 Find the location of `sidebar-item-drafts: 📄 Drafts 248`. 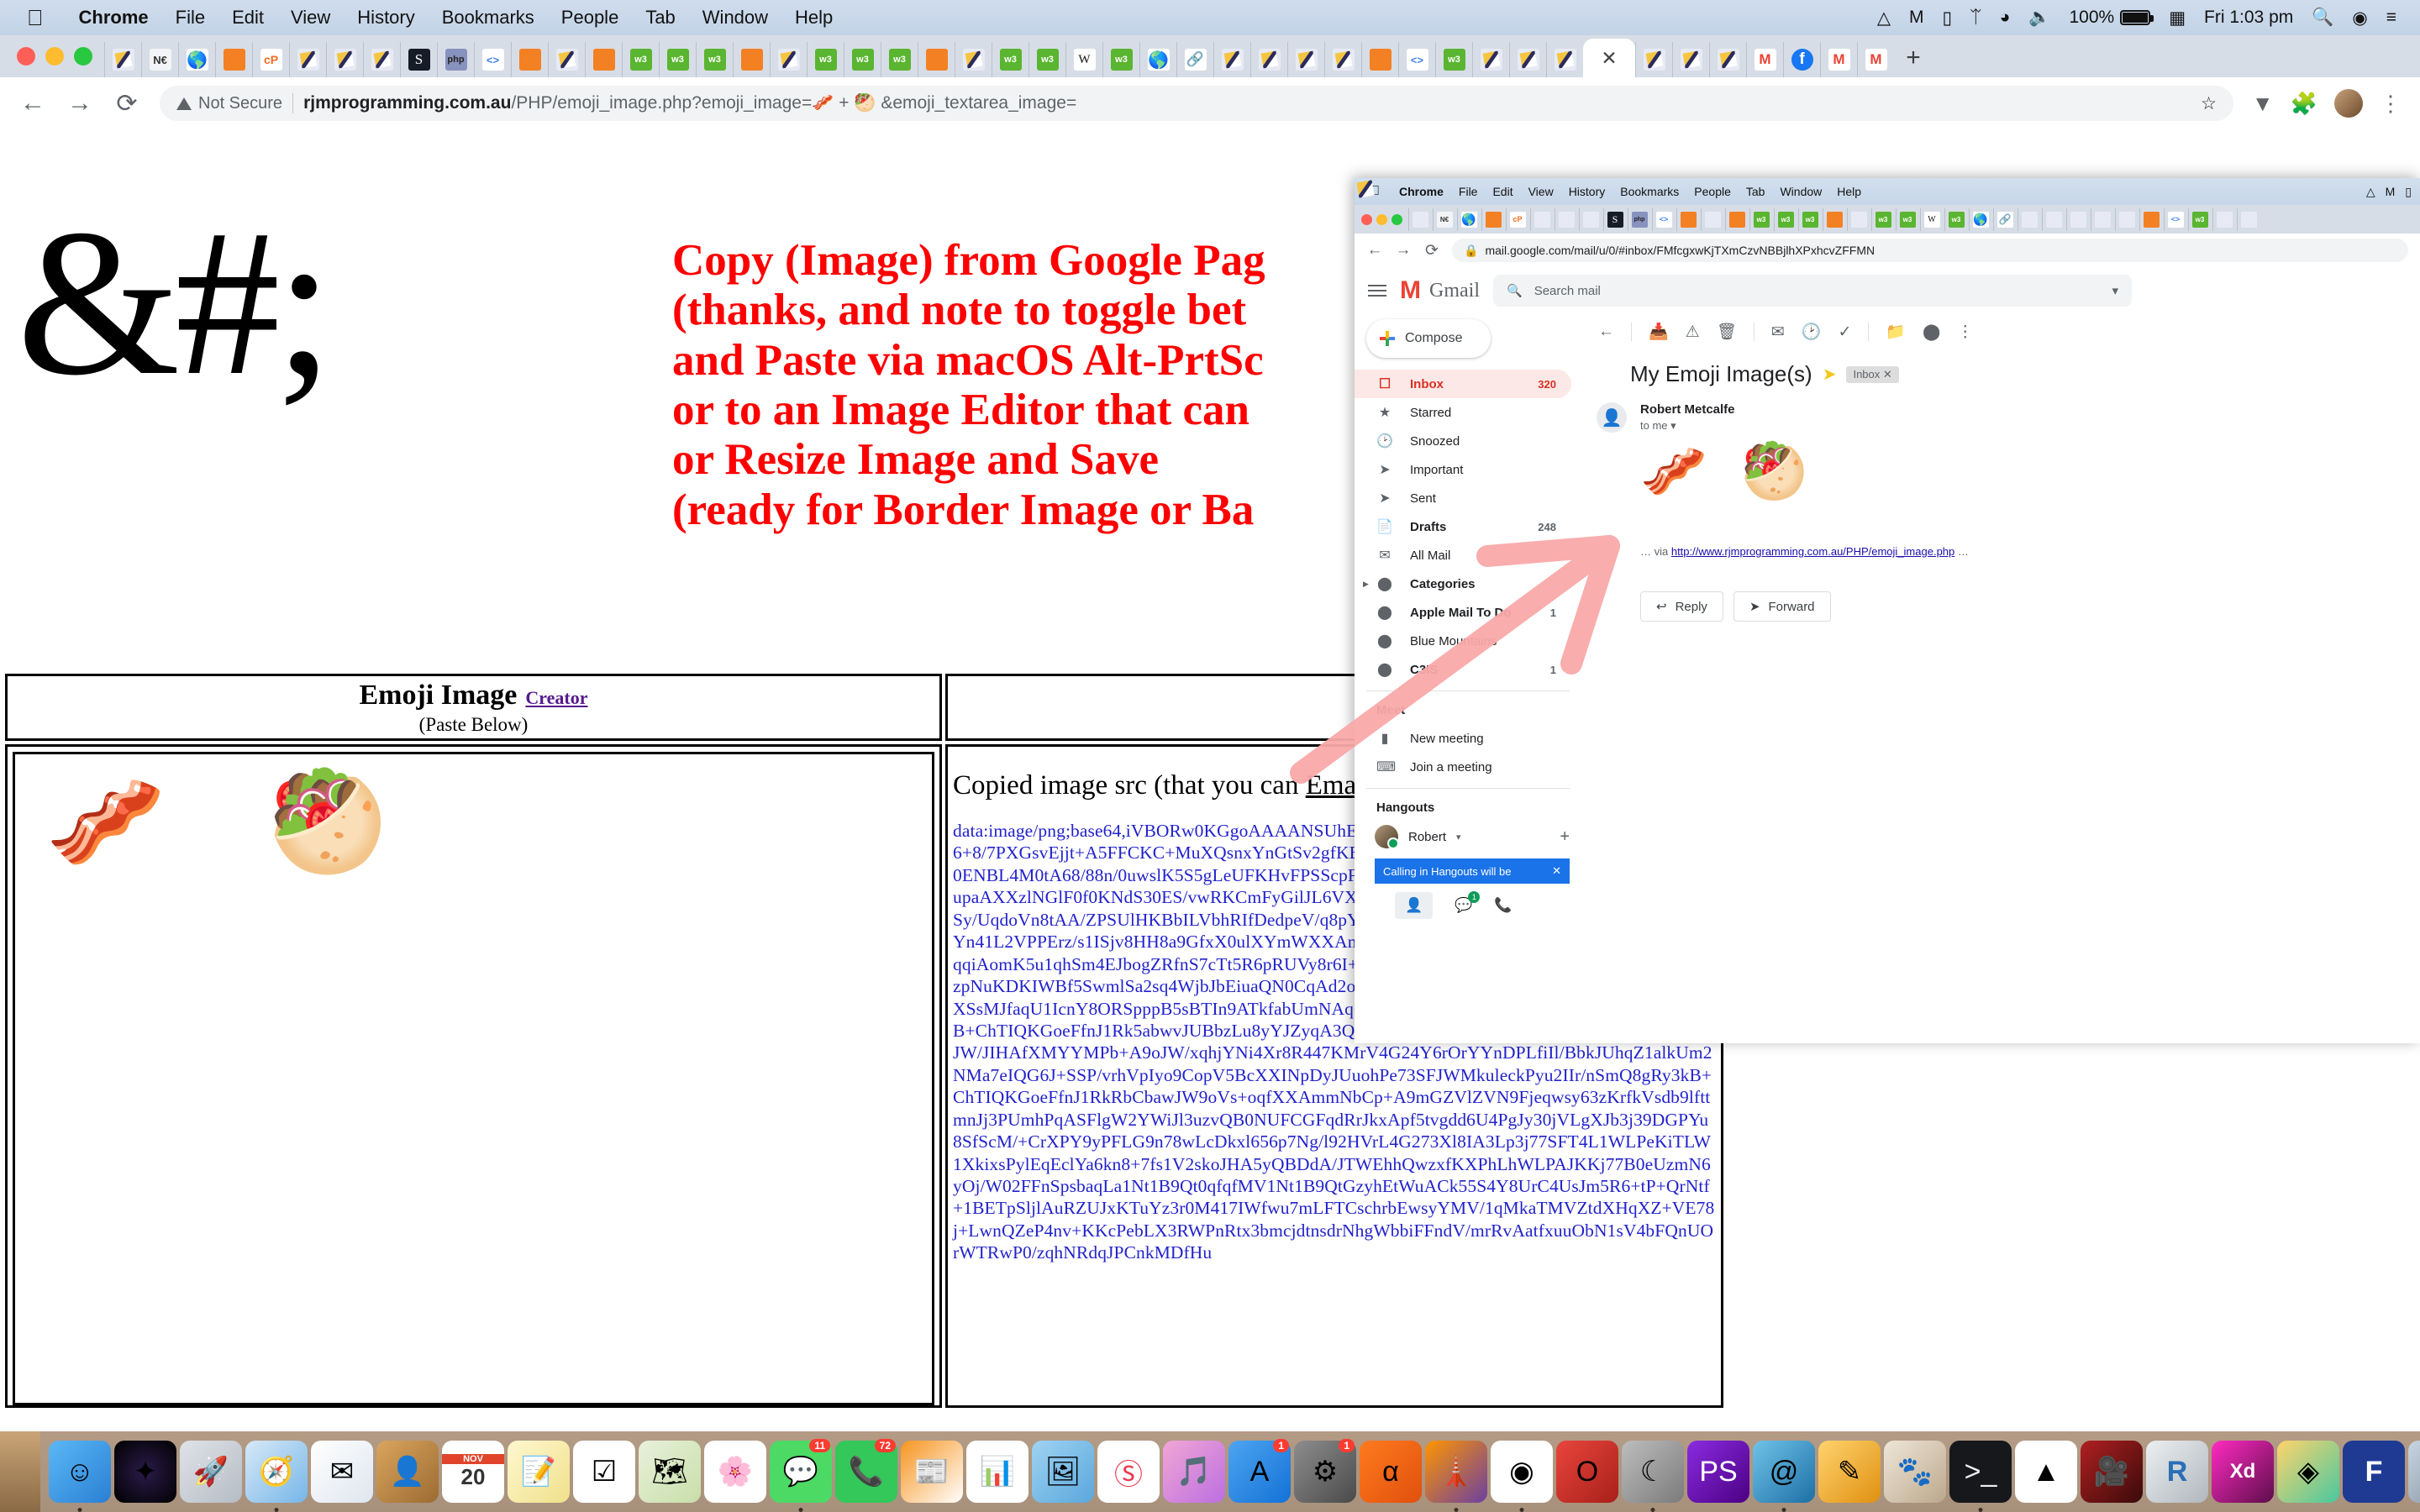

sidebar-item-drafts: 📄 Drafts 248 is located at coordinates (1463, 526).